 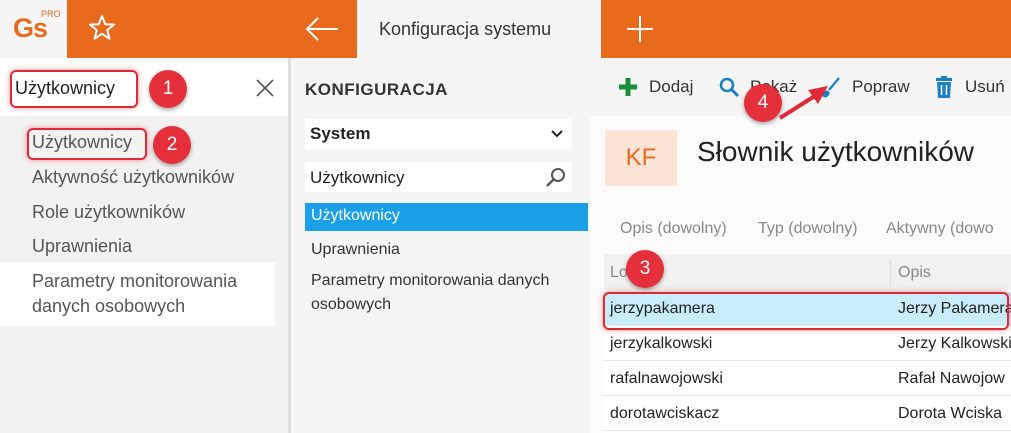 What do you see at coordinates (355, 250) in the screenshot?
I see `config-item-permissions: Uprawnienia` at bounding box center [355, 250].